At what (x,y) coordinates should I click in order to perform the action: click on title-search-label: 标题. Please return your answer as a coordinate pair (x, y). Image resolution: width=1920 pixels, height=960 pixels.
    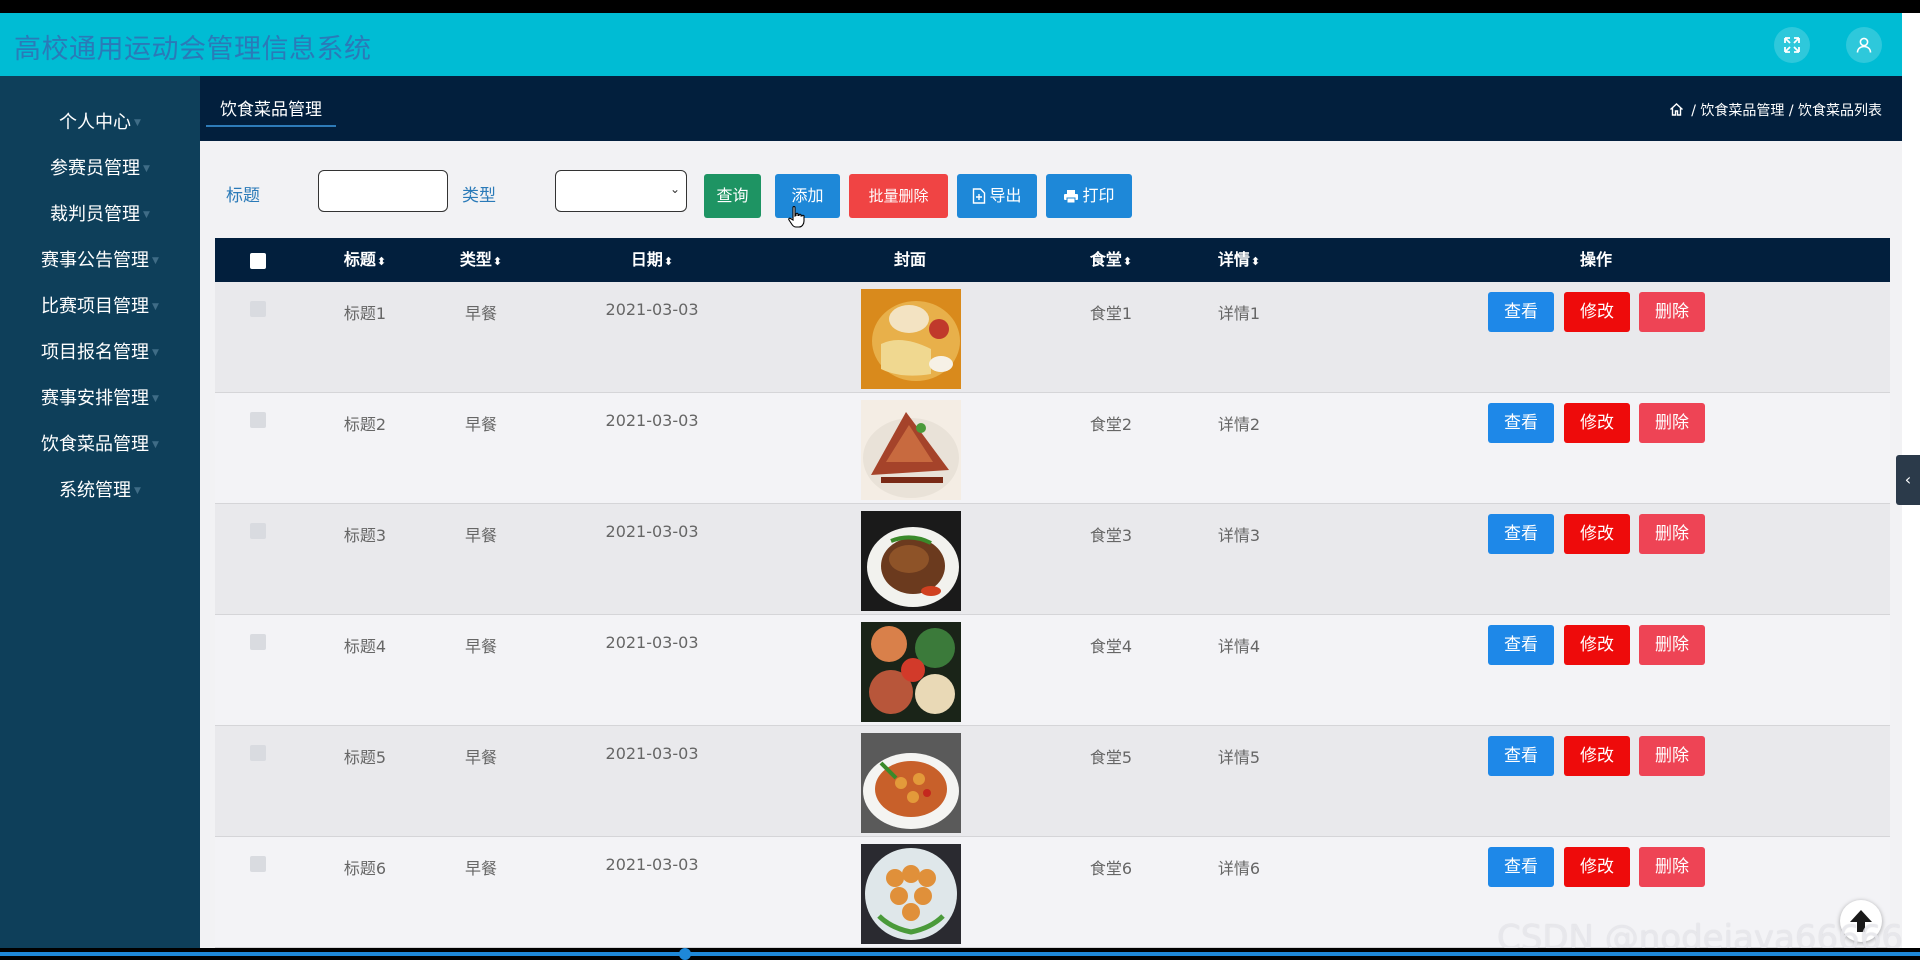
    Looking at the image, I should click on (243, 196).